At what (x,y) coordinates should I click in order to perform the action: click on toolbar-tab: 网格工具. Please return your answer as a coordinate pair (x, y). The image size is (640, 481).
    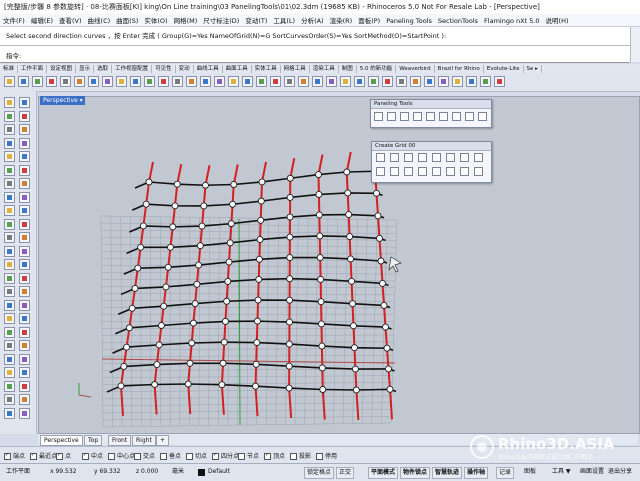
    Looking at the image, I should click on (295, 69).